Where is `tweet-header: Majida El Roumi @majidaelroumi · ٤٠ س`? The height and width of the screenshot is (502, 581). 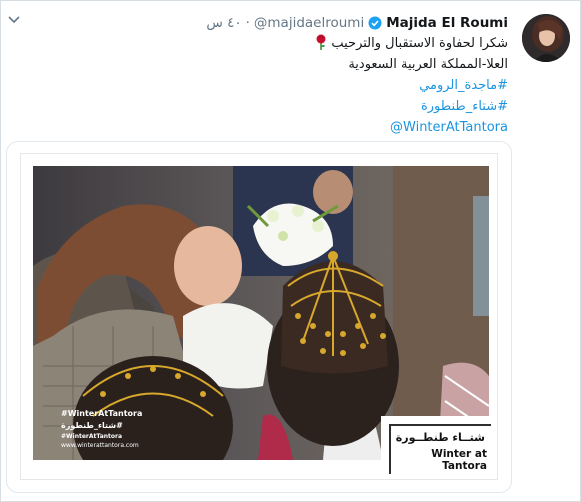
tweet-header: Majida El Roumi @majidaelroumi · ٤٠ س is located at coordinates (357, 23).